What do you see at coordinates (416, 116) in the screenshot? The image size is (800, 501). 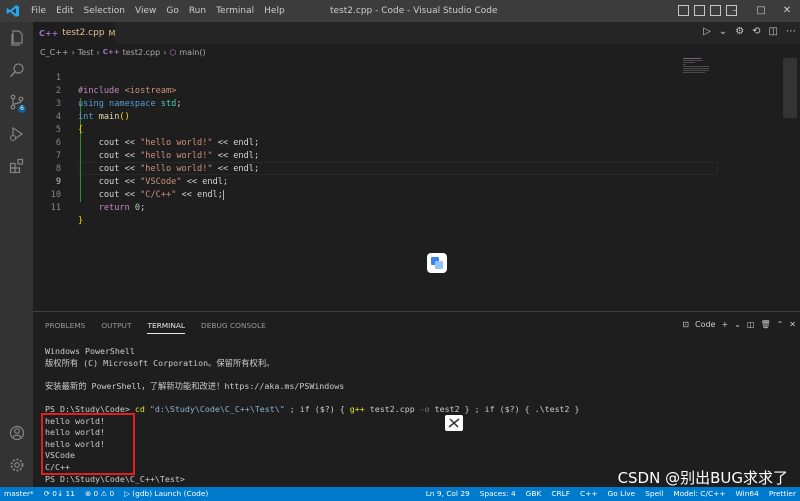 I see `code-line: 4 {` at bounding box center [416, 116].